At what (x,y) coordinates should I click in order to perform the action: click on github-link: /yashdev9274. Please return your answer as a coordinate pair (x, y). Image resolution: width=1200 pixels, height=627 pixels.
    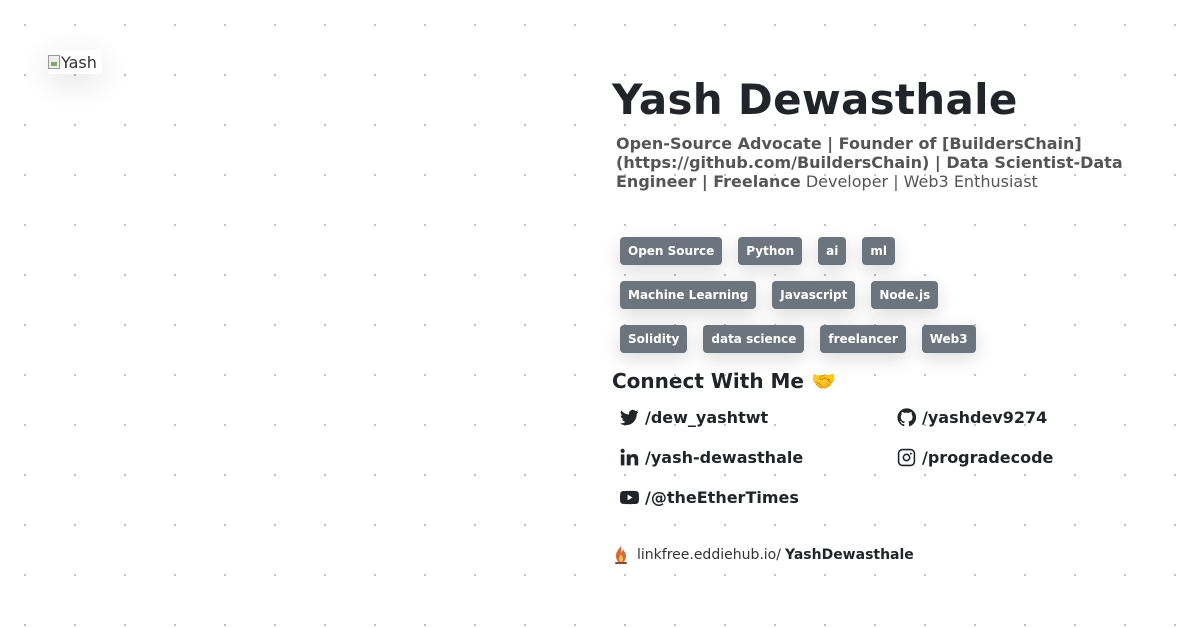
    Looking at the image, I should click on (1027, 417).